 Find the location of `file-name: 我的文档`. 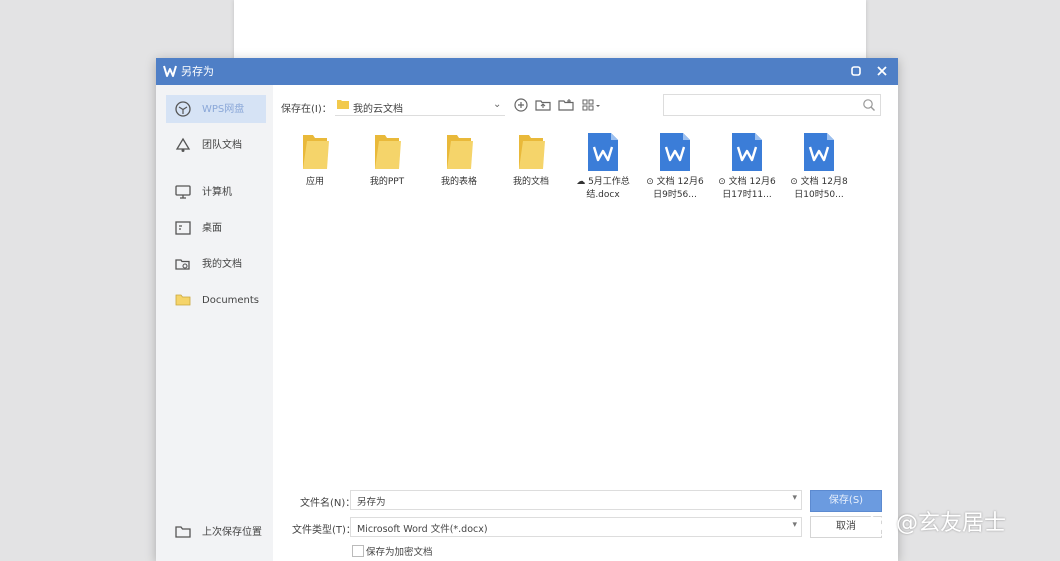

file-name: 我的文档 is located at coordinates (530, 182).